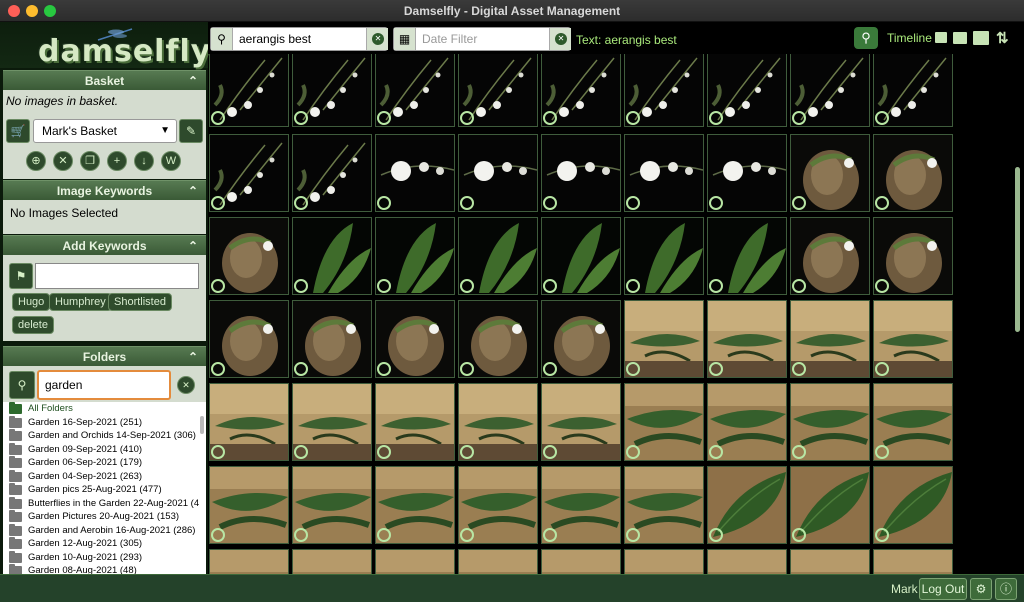  I want to click on logout-button: Log Out, so click(943, 589).